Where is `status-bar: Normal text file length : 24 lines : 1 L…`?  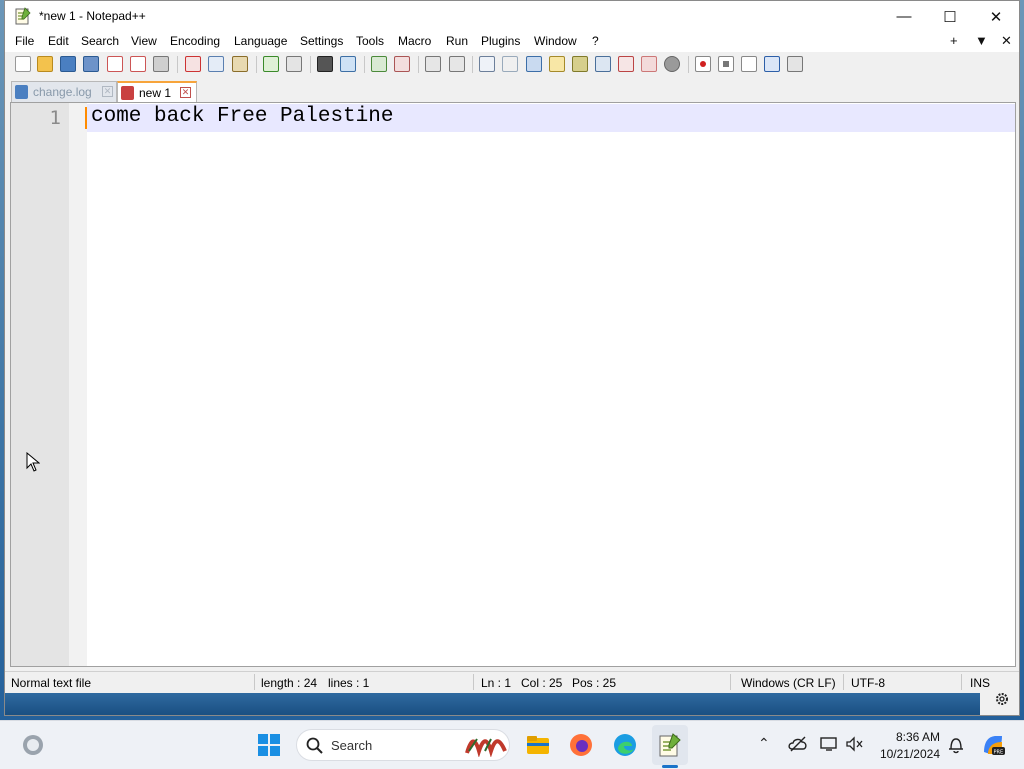
status-bar: Normal text file length : 24 lines : 1 L… is located at coordinates (512, 682).